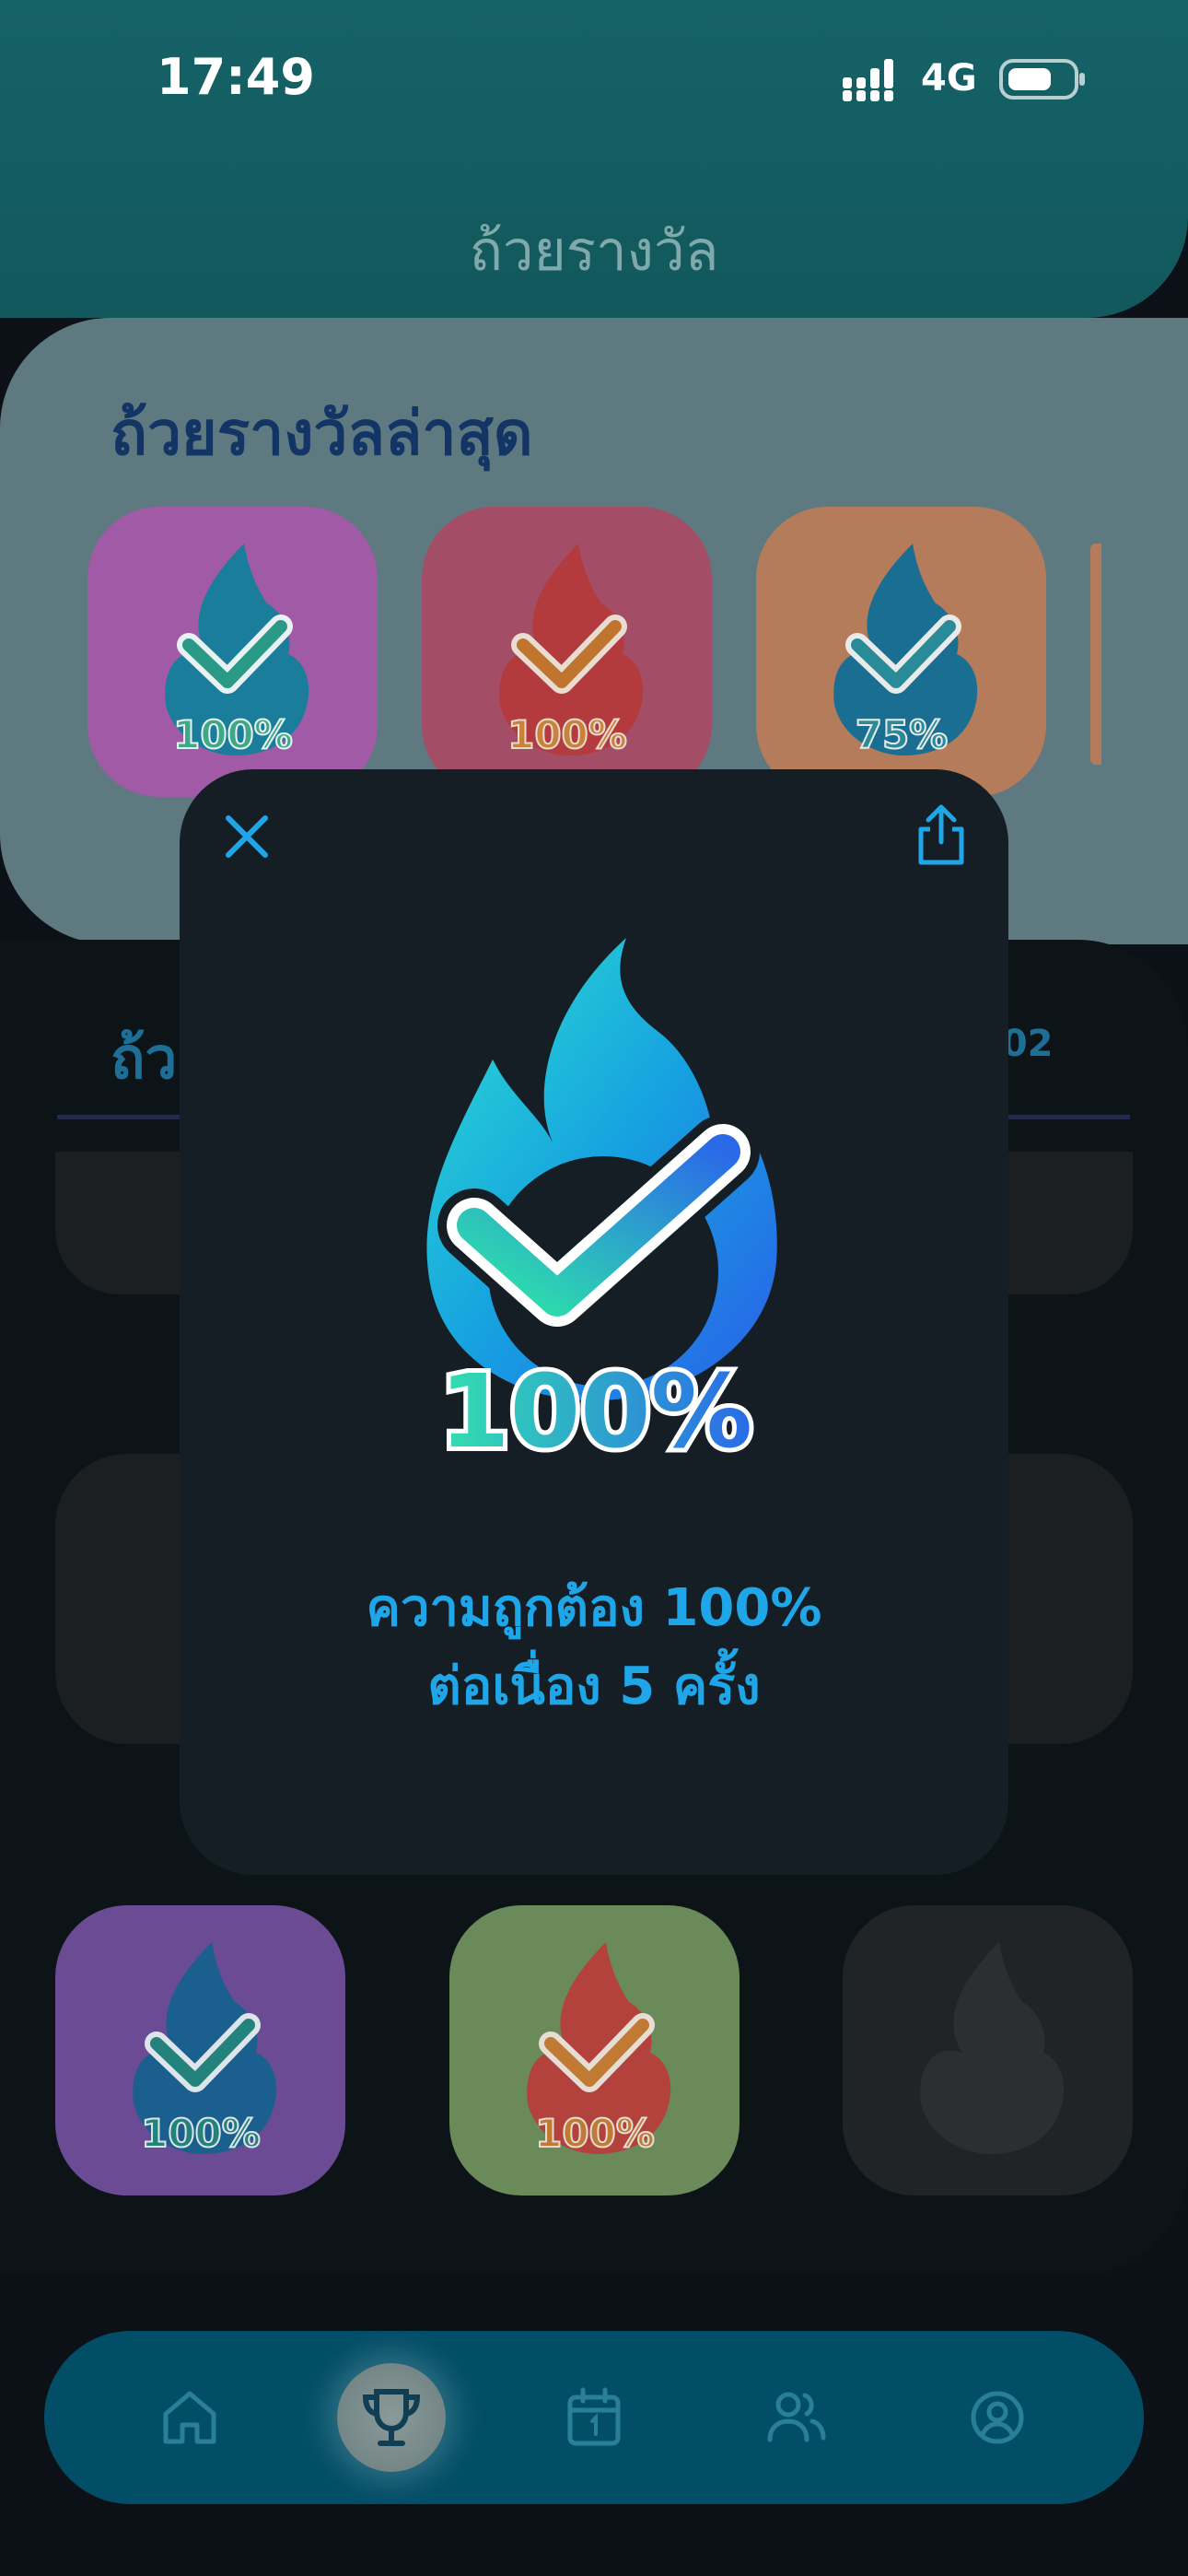 Image resolution: width=1188 pixels, height=2576 pixels. I want to click on badge-percent: 100%, so click(595, 1411).